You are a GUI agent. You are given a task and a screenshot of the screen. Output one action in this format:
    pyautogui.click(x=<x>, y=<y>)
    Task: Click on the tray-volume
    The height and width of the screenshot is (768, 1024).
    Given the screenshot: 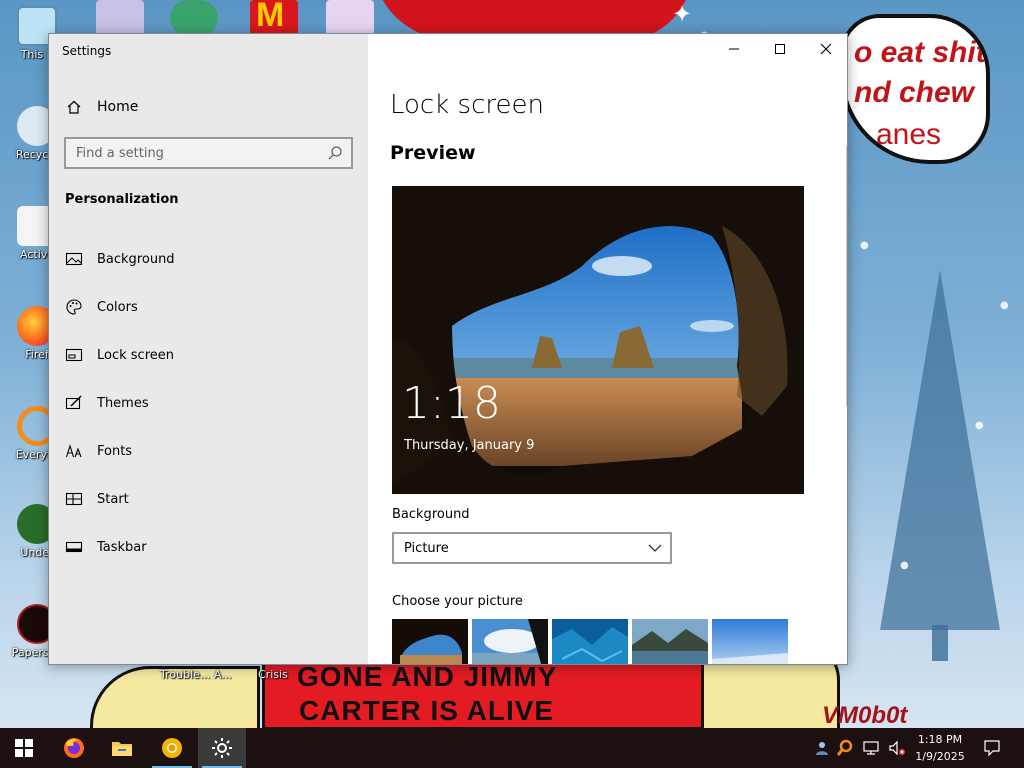 What is the action you would take?
    pyautogui.click(x=897, y=748)
    